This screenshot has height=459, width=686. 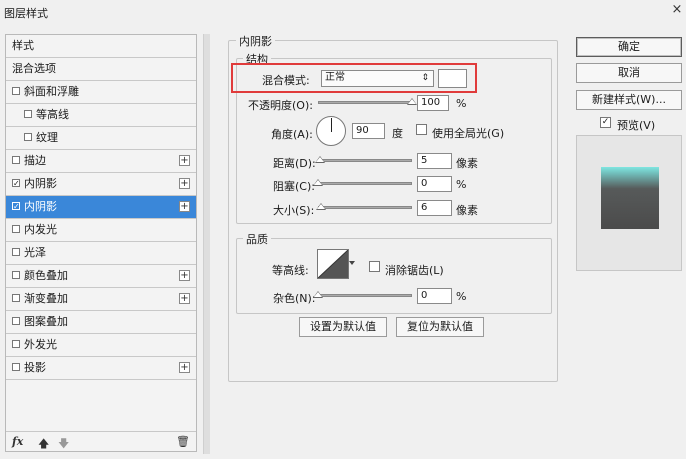 I want to click on angle-needle, so click(x=331, y=125).